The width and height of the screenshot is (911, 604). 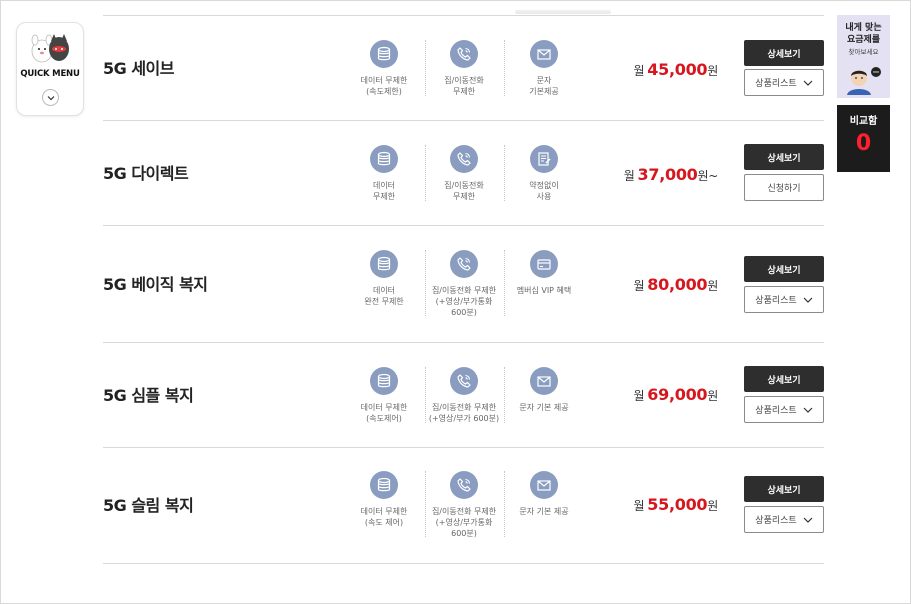 I want to click on benefit-text: 집/이동전화 무제한 (+영상/부가 600분), so click(x=464, y=413).